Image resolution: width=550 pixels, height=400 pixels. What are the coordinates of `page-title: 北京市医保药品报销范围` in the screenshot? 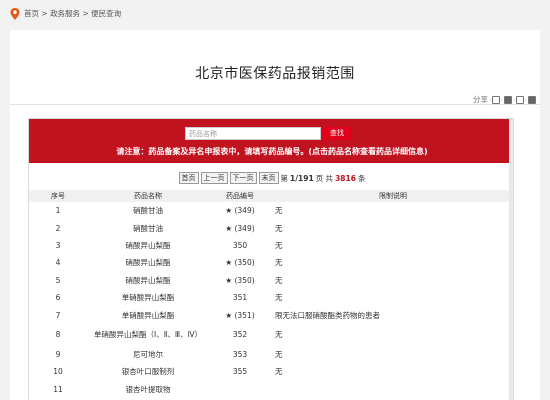 It's located at (275, 74).